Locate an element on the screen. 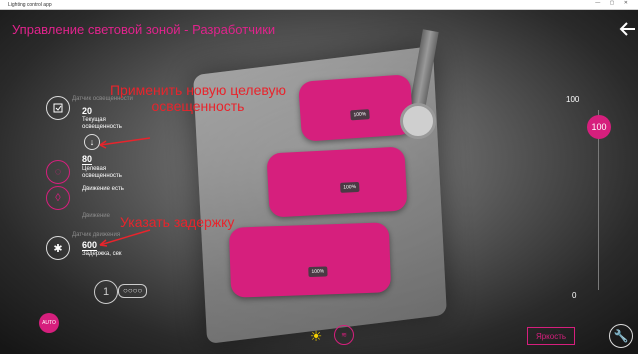  brightness-button: Яркость is located at coordinates (551, 336).